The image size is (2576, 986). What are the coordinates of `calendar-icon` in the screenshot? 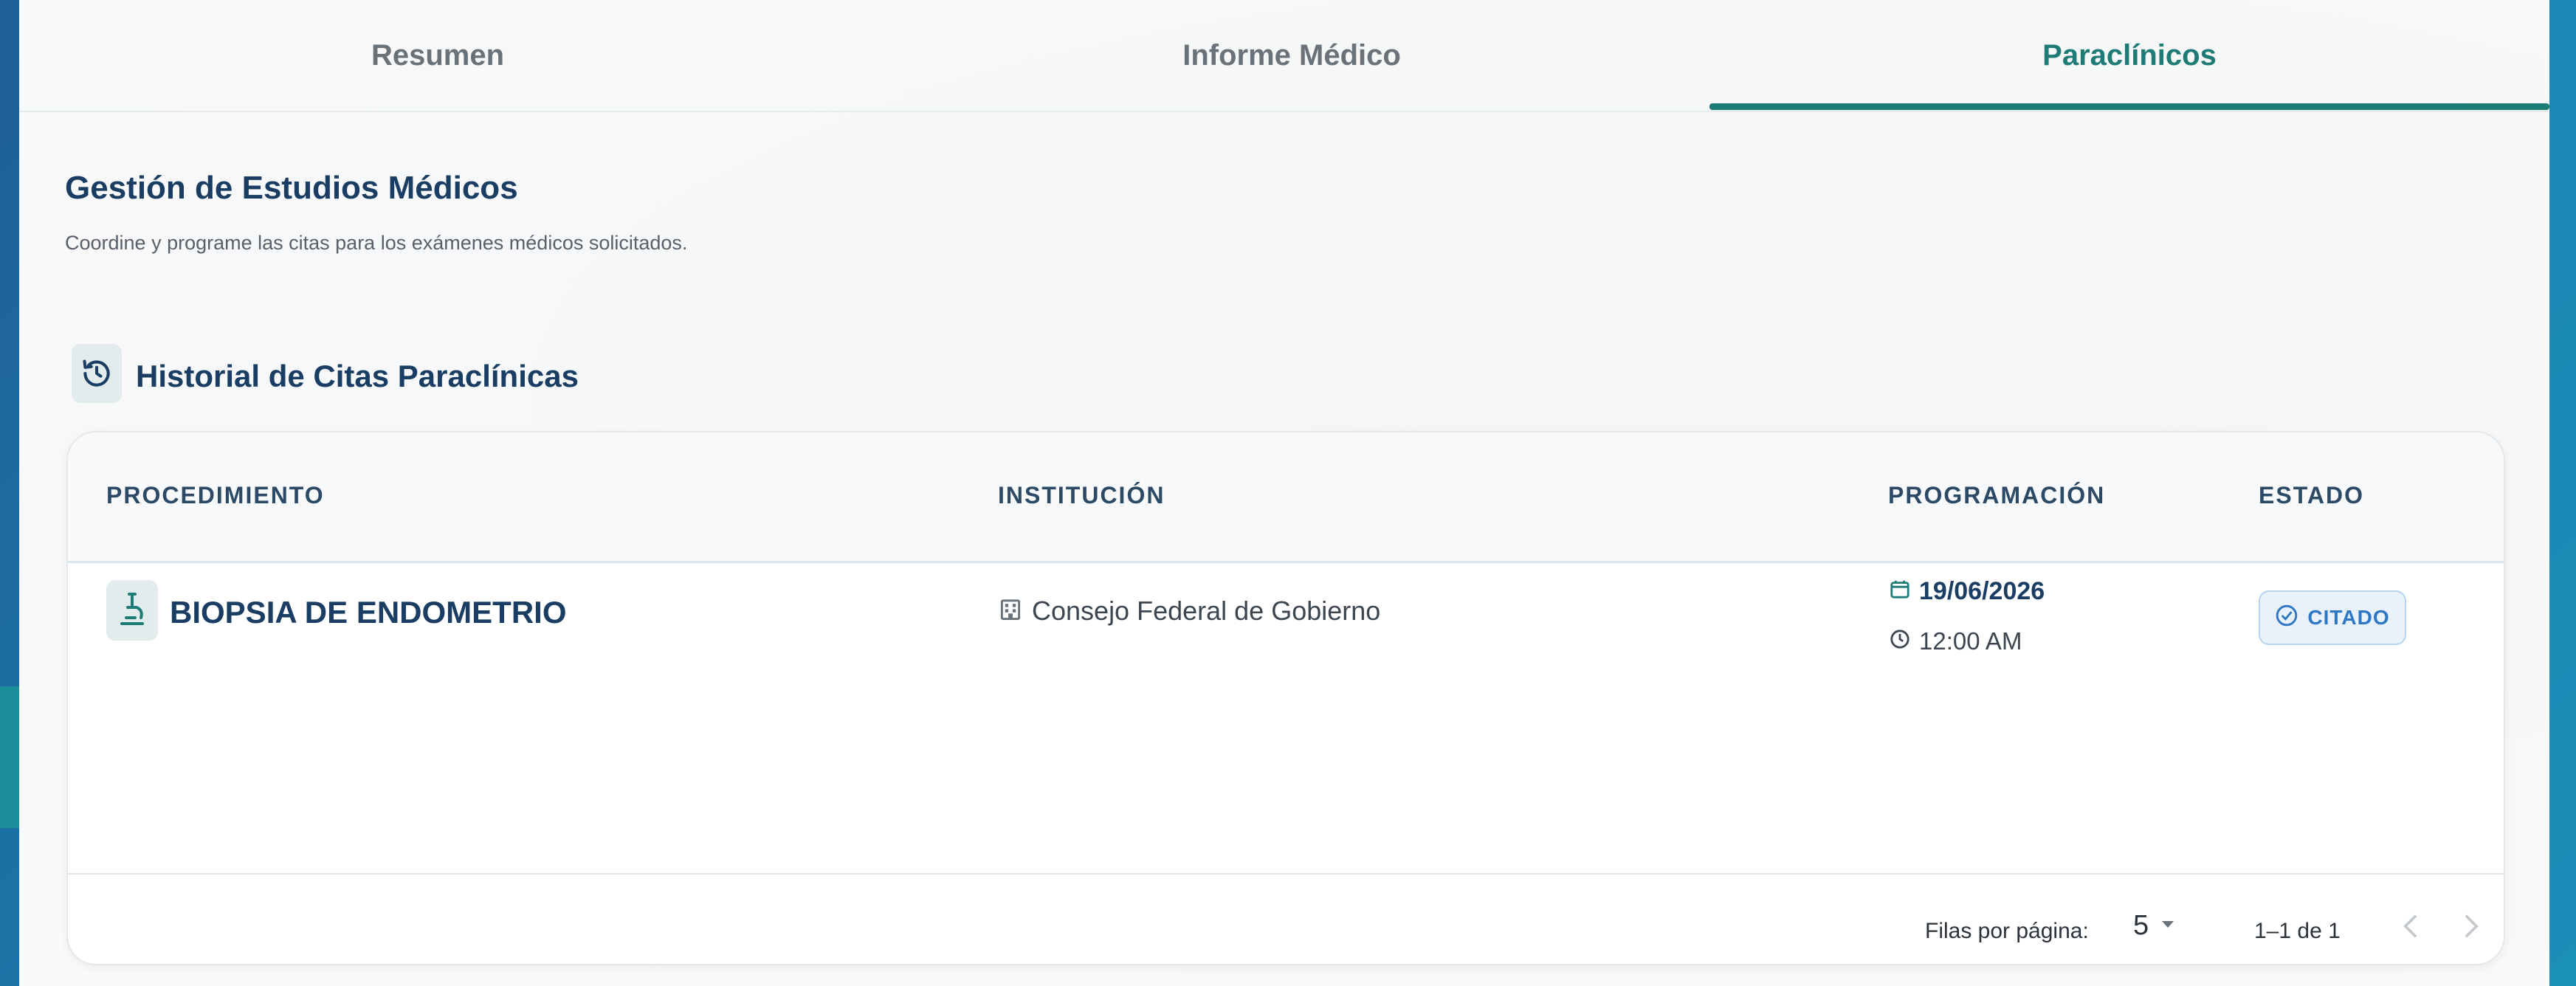 It's located at (1900, 591).